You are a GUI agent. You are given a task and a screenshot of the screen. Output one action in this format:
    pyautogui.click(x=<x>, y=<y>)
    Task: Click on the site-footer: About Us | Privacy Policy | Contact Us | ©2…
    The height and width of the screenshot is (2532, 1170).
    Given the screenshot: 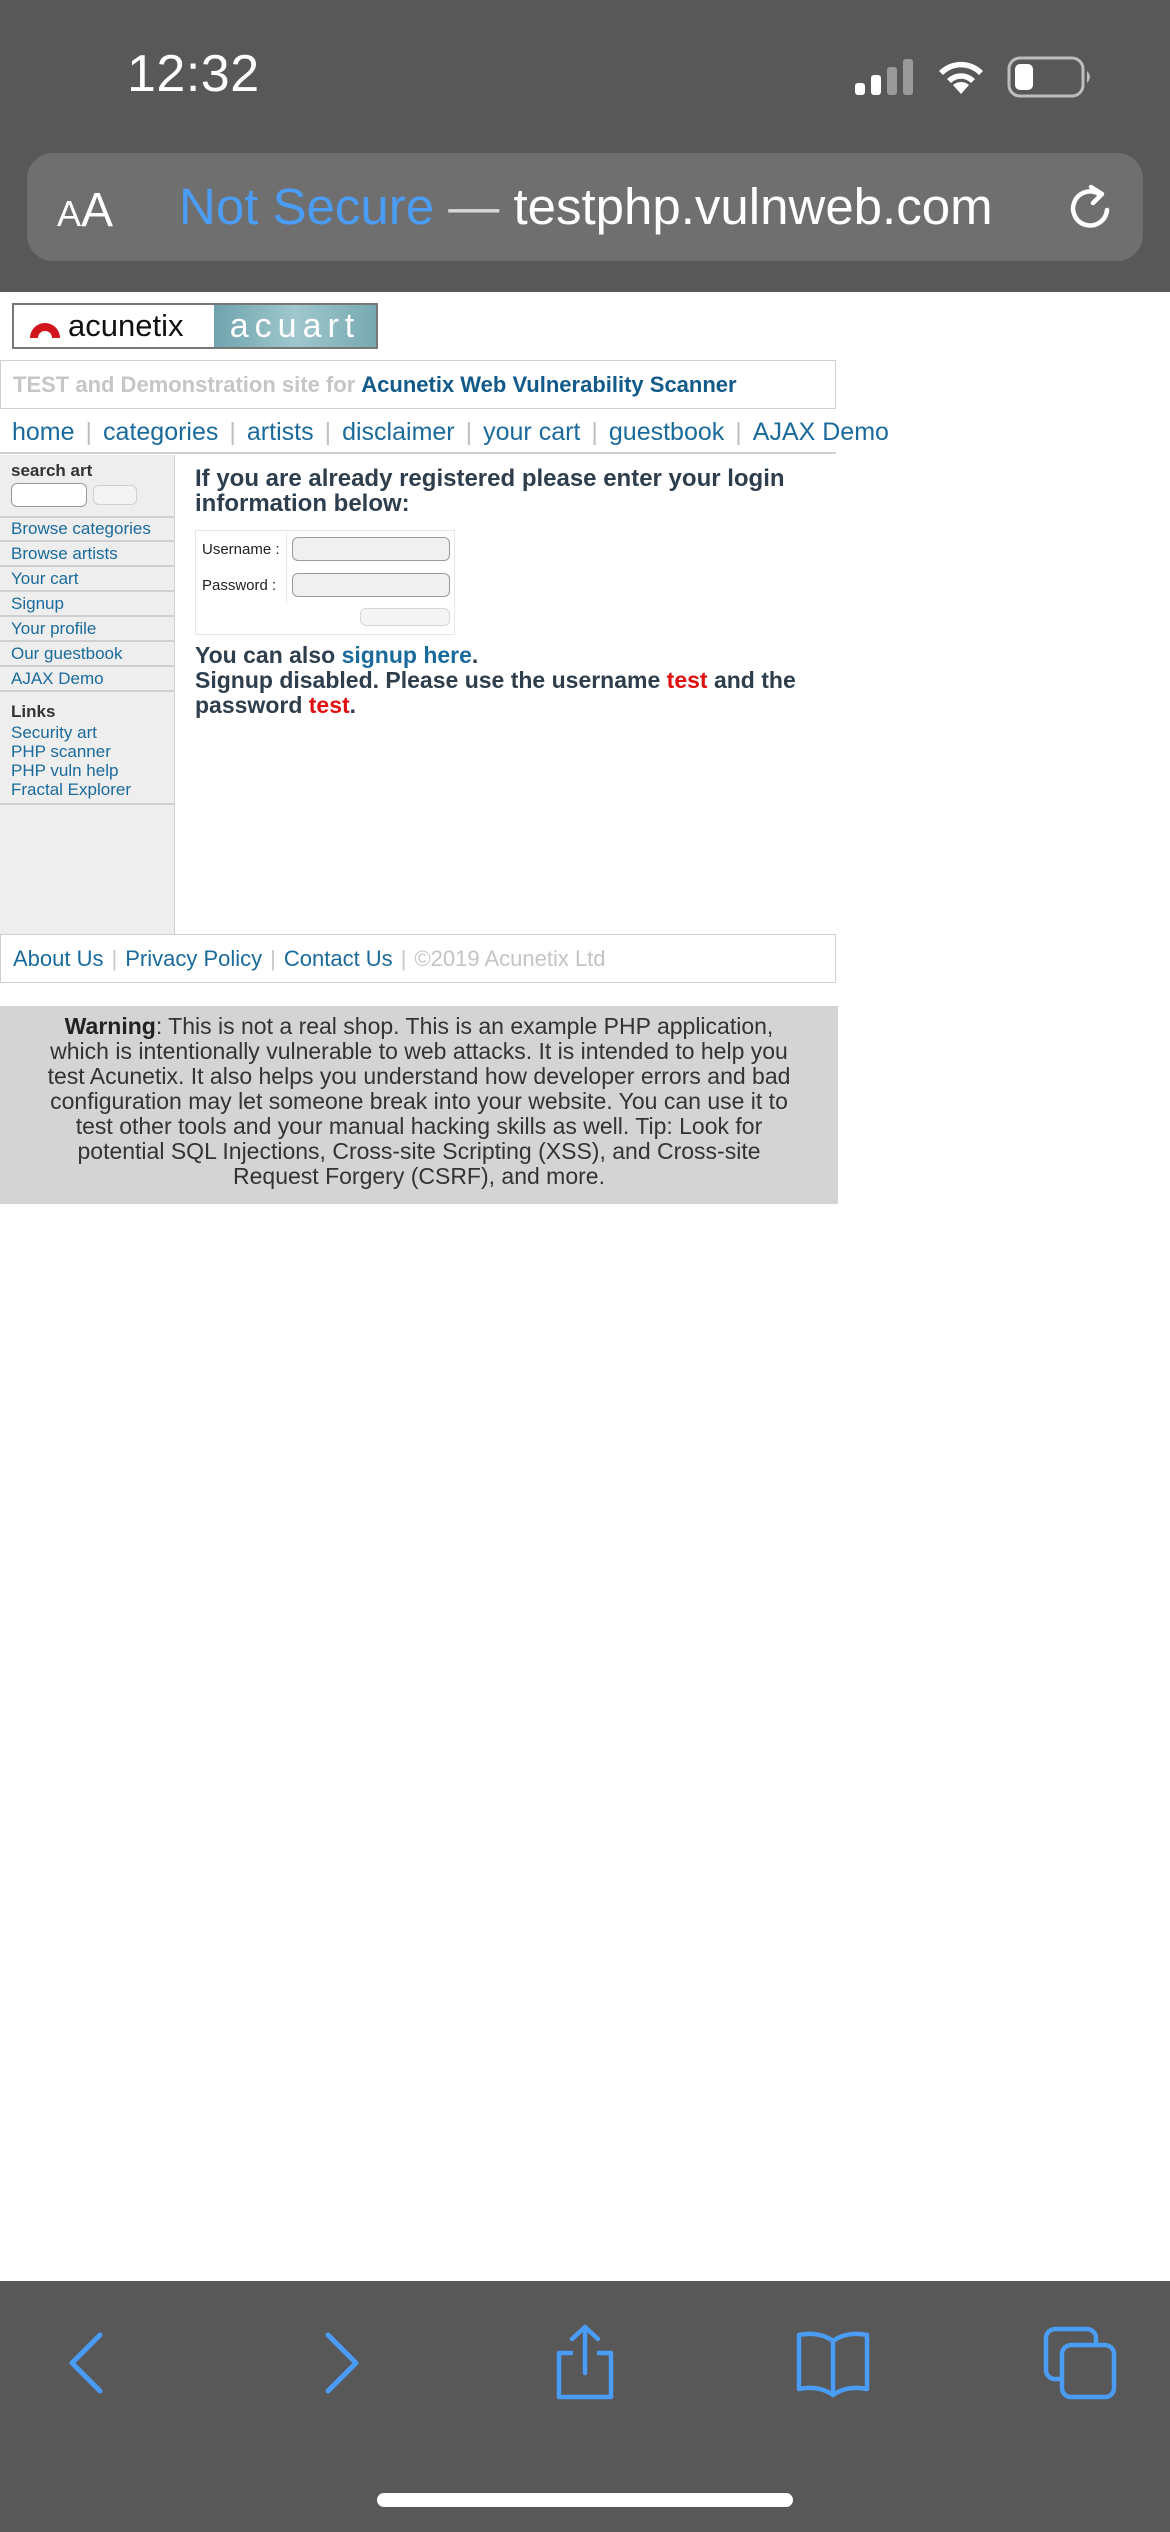 What is the action you would take?
    pyautogui.click(x=418, y=958)
    